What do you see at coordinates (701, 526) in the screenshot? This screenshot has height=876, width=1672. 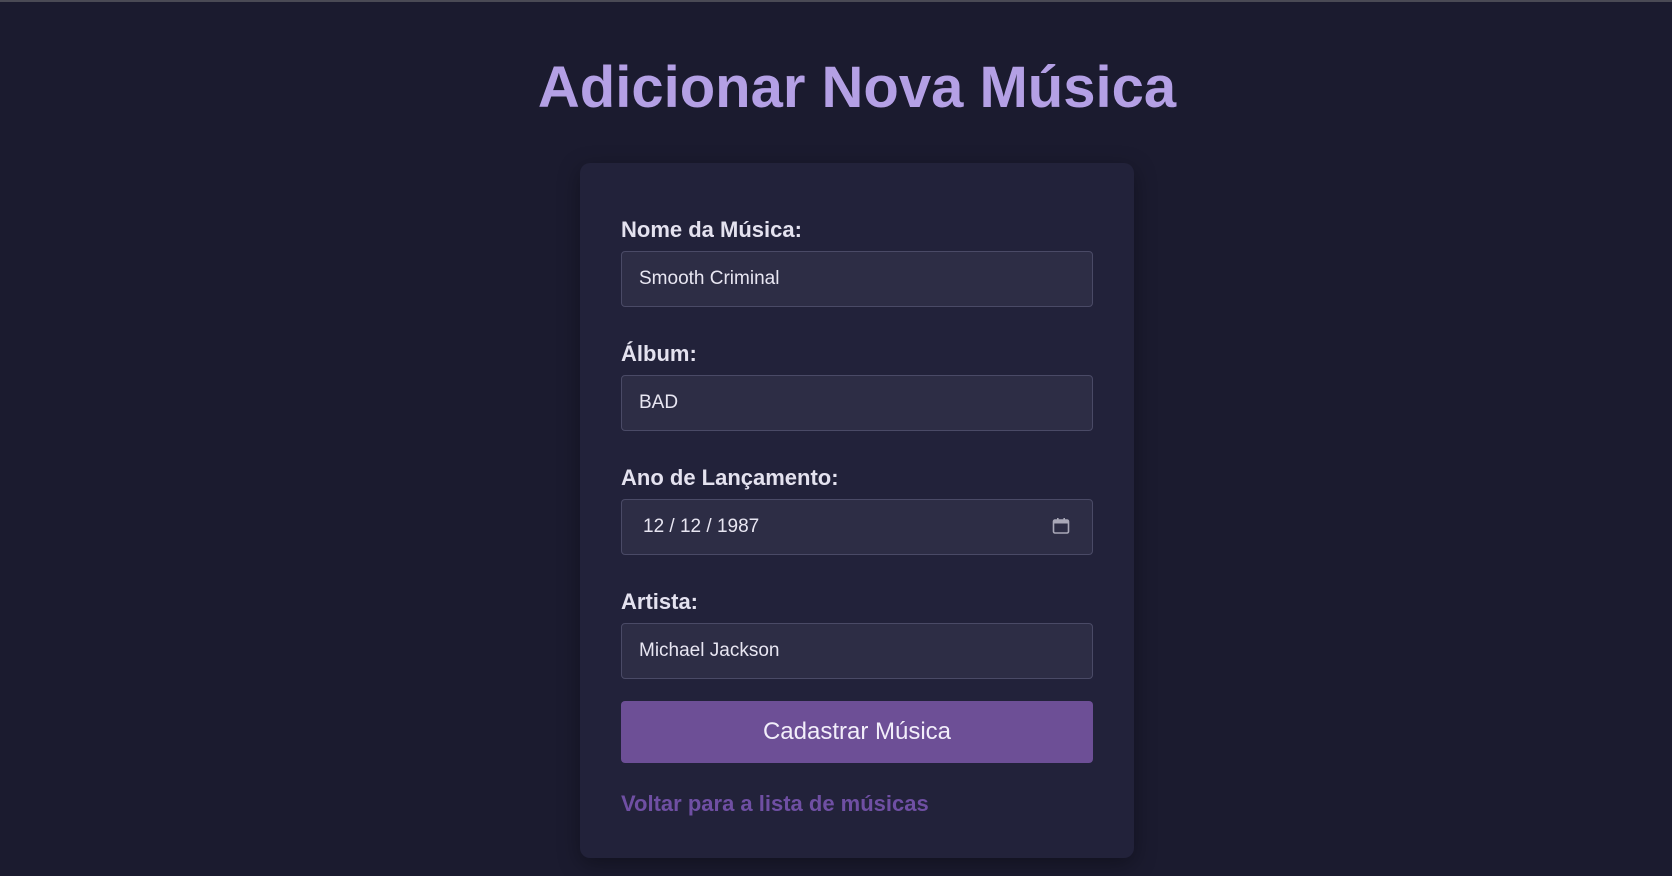 I see `release-year-value: 12 / 12 / 1987` at bounding box center [701, 526].